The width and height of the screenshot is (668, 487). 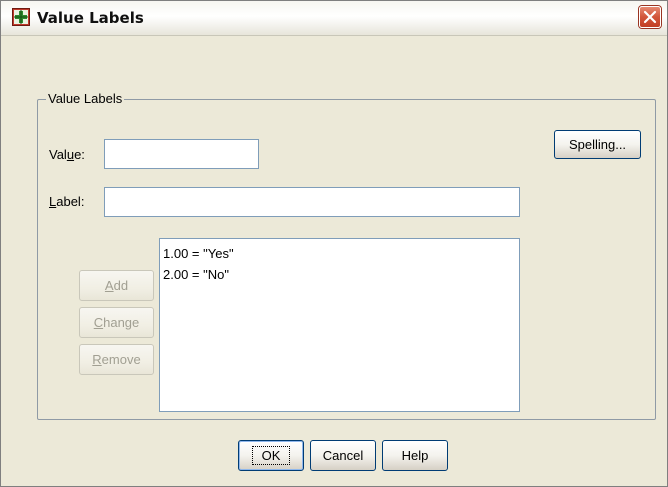 What do you see at coordinates (415, 455) in the screenshot?
I see `help-button: Help` at bounding box center [415, 455].